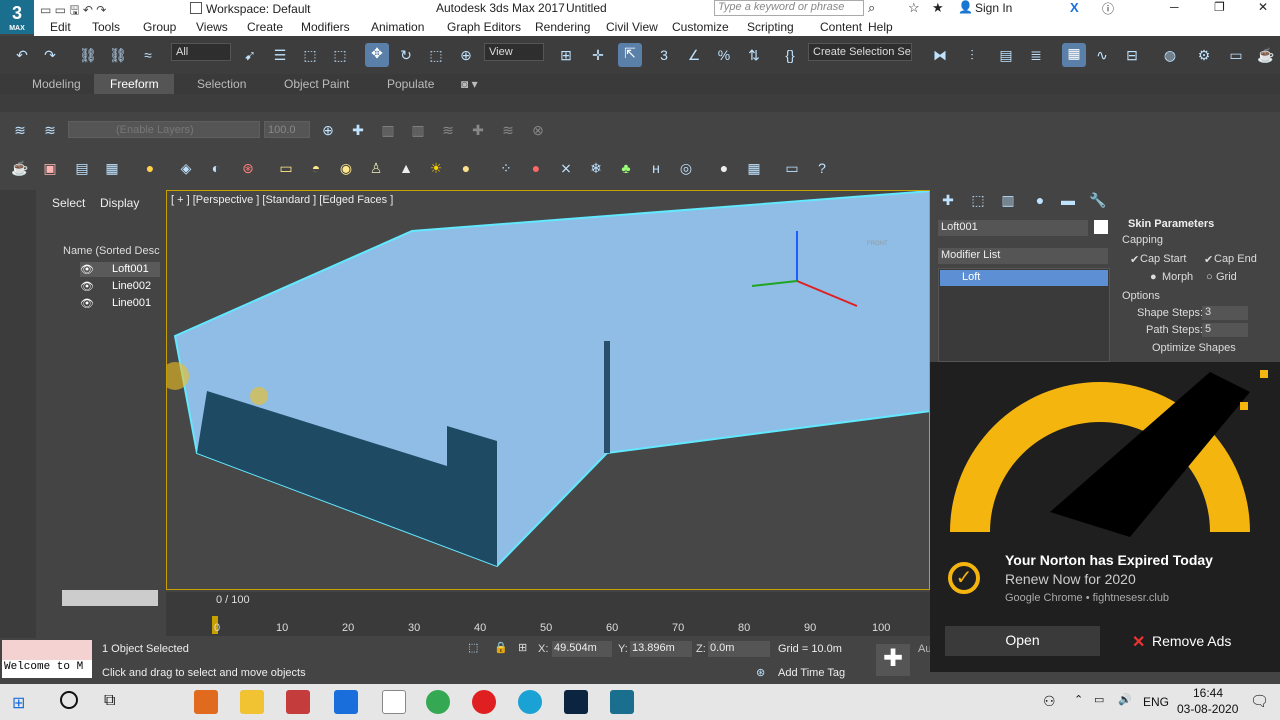  I want to click on toggle-scene-explorer-icon: ▤, so click(1006, 55).